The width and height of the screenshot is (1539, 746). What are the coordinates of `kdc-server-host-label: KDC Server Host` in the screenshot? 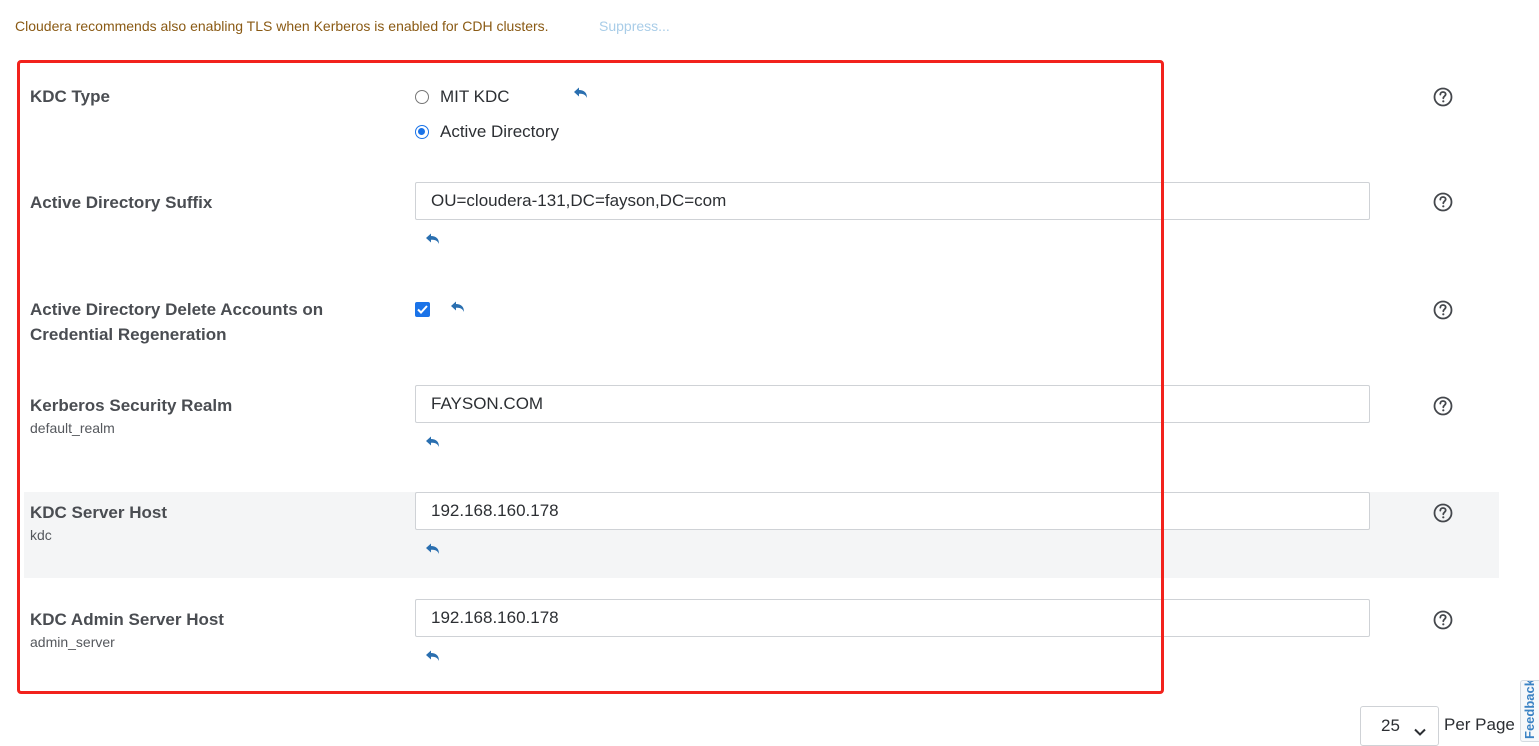 It's located at (98, 512).